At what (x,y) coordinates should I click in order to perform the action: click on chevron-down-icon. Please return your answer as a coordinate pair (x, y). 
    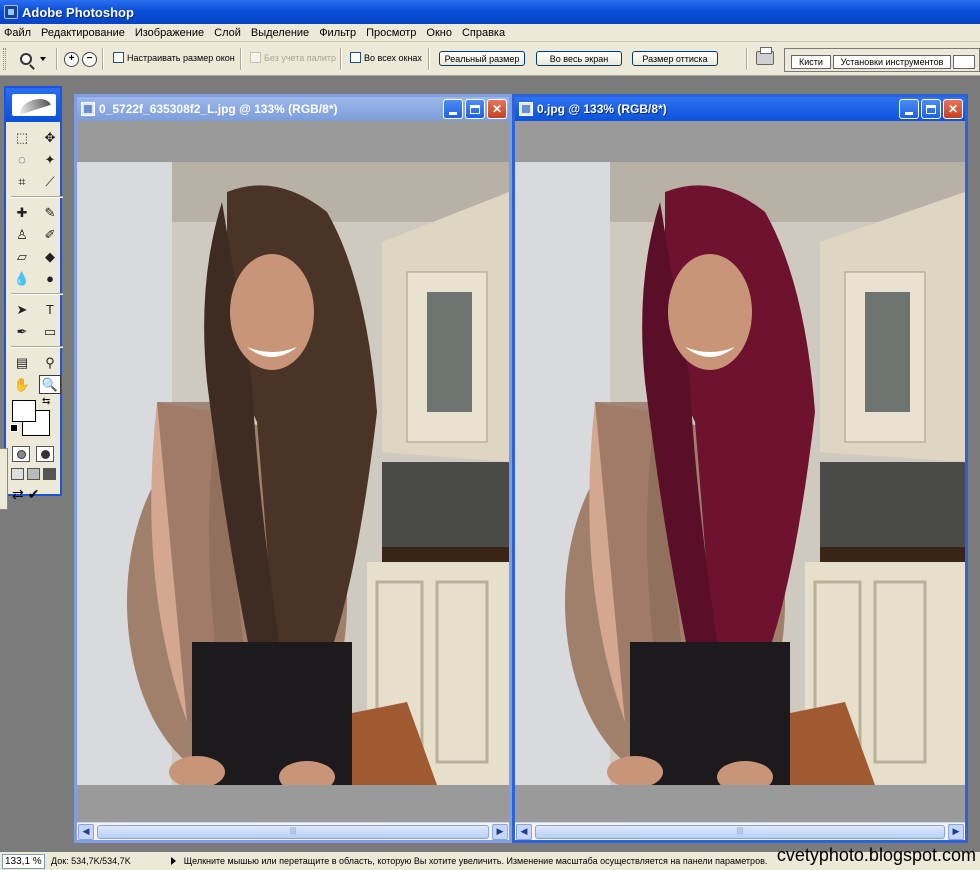
    Looking at the image, I should click on (43, 59).